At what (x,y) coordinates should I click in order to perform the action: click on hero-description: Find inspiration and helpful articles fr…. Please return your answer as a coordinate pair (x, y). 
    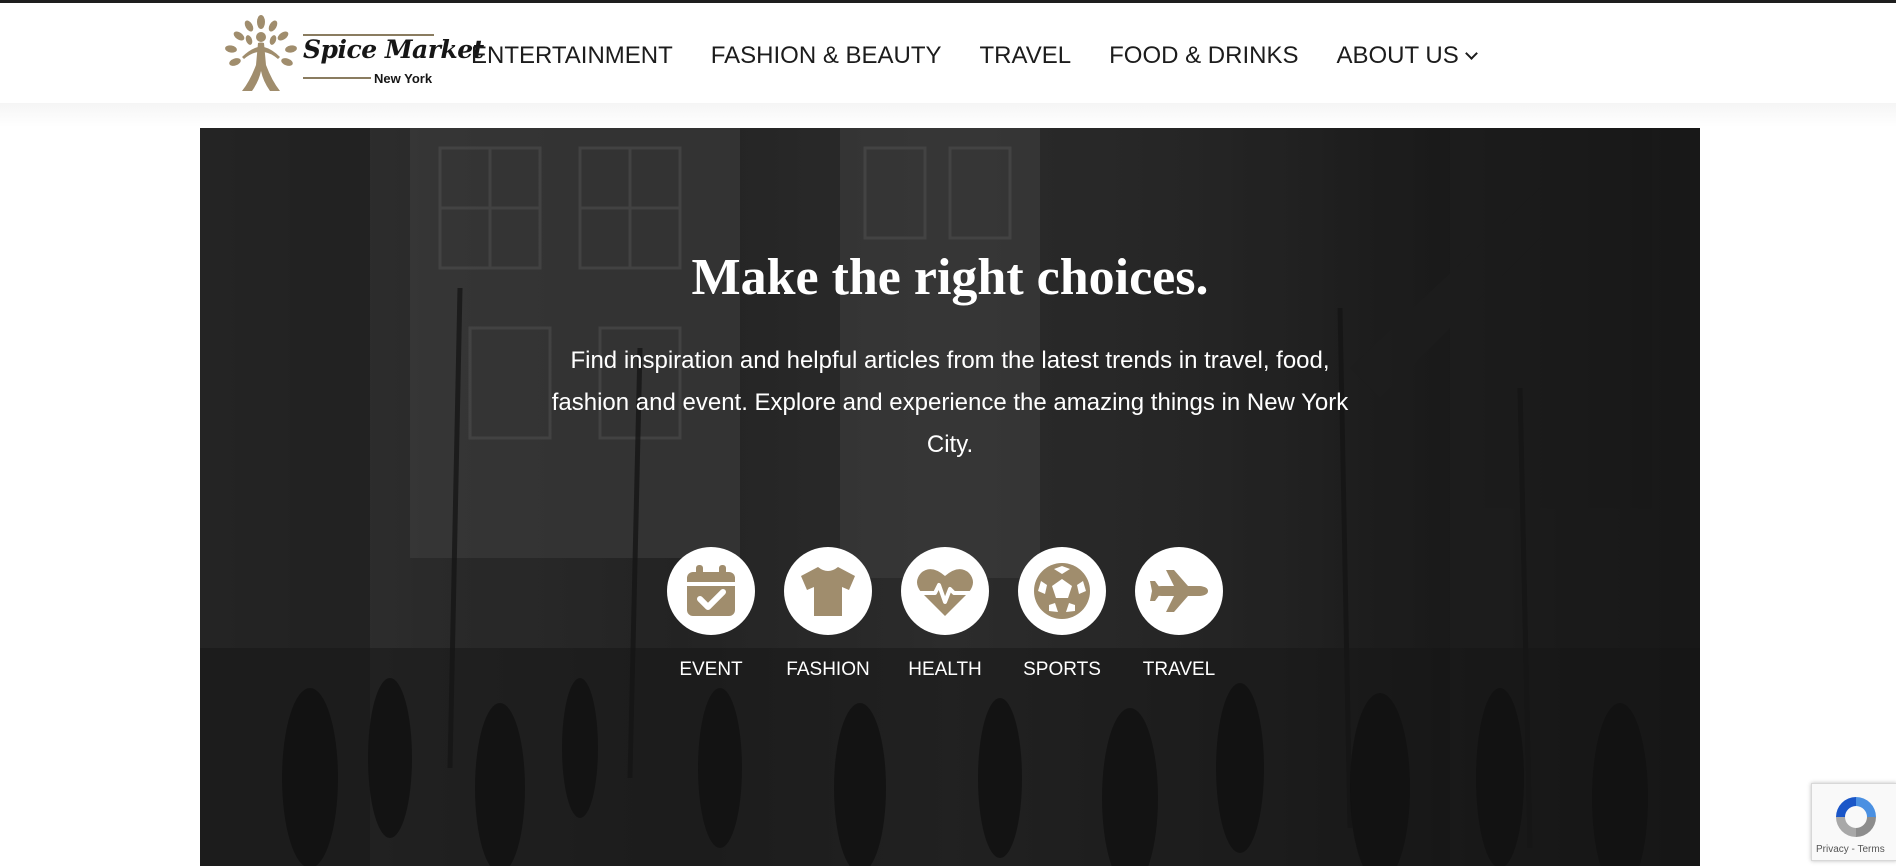
    Looking at the image, I should click on (950, 402).